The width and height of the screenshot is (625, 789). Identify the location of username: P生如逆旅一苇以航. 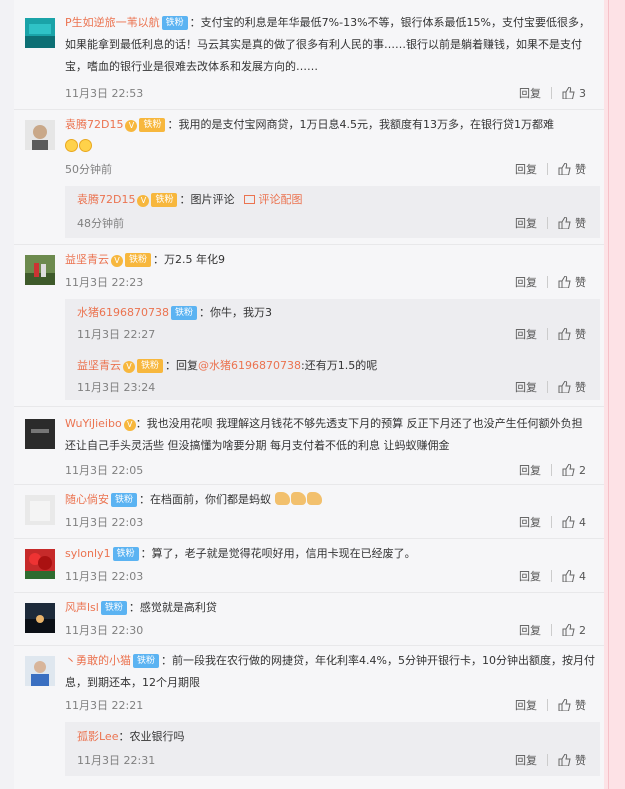
(112, 22).